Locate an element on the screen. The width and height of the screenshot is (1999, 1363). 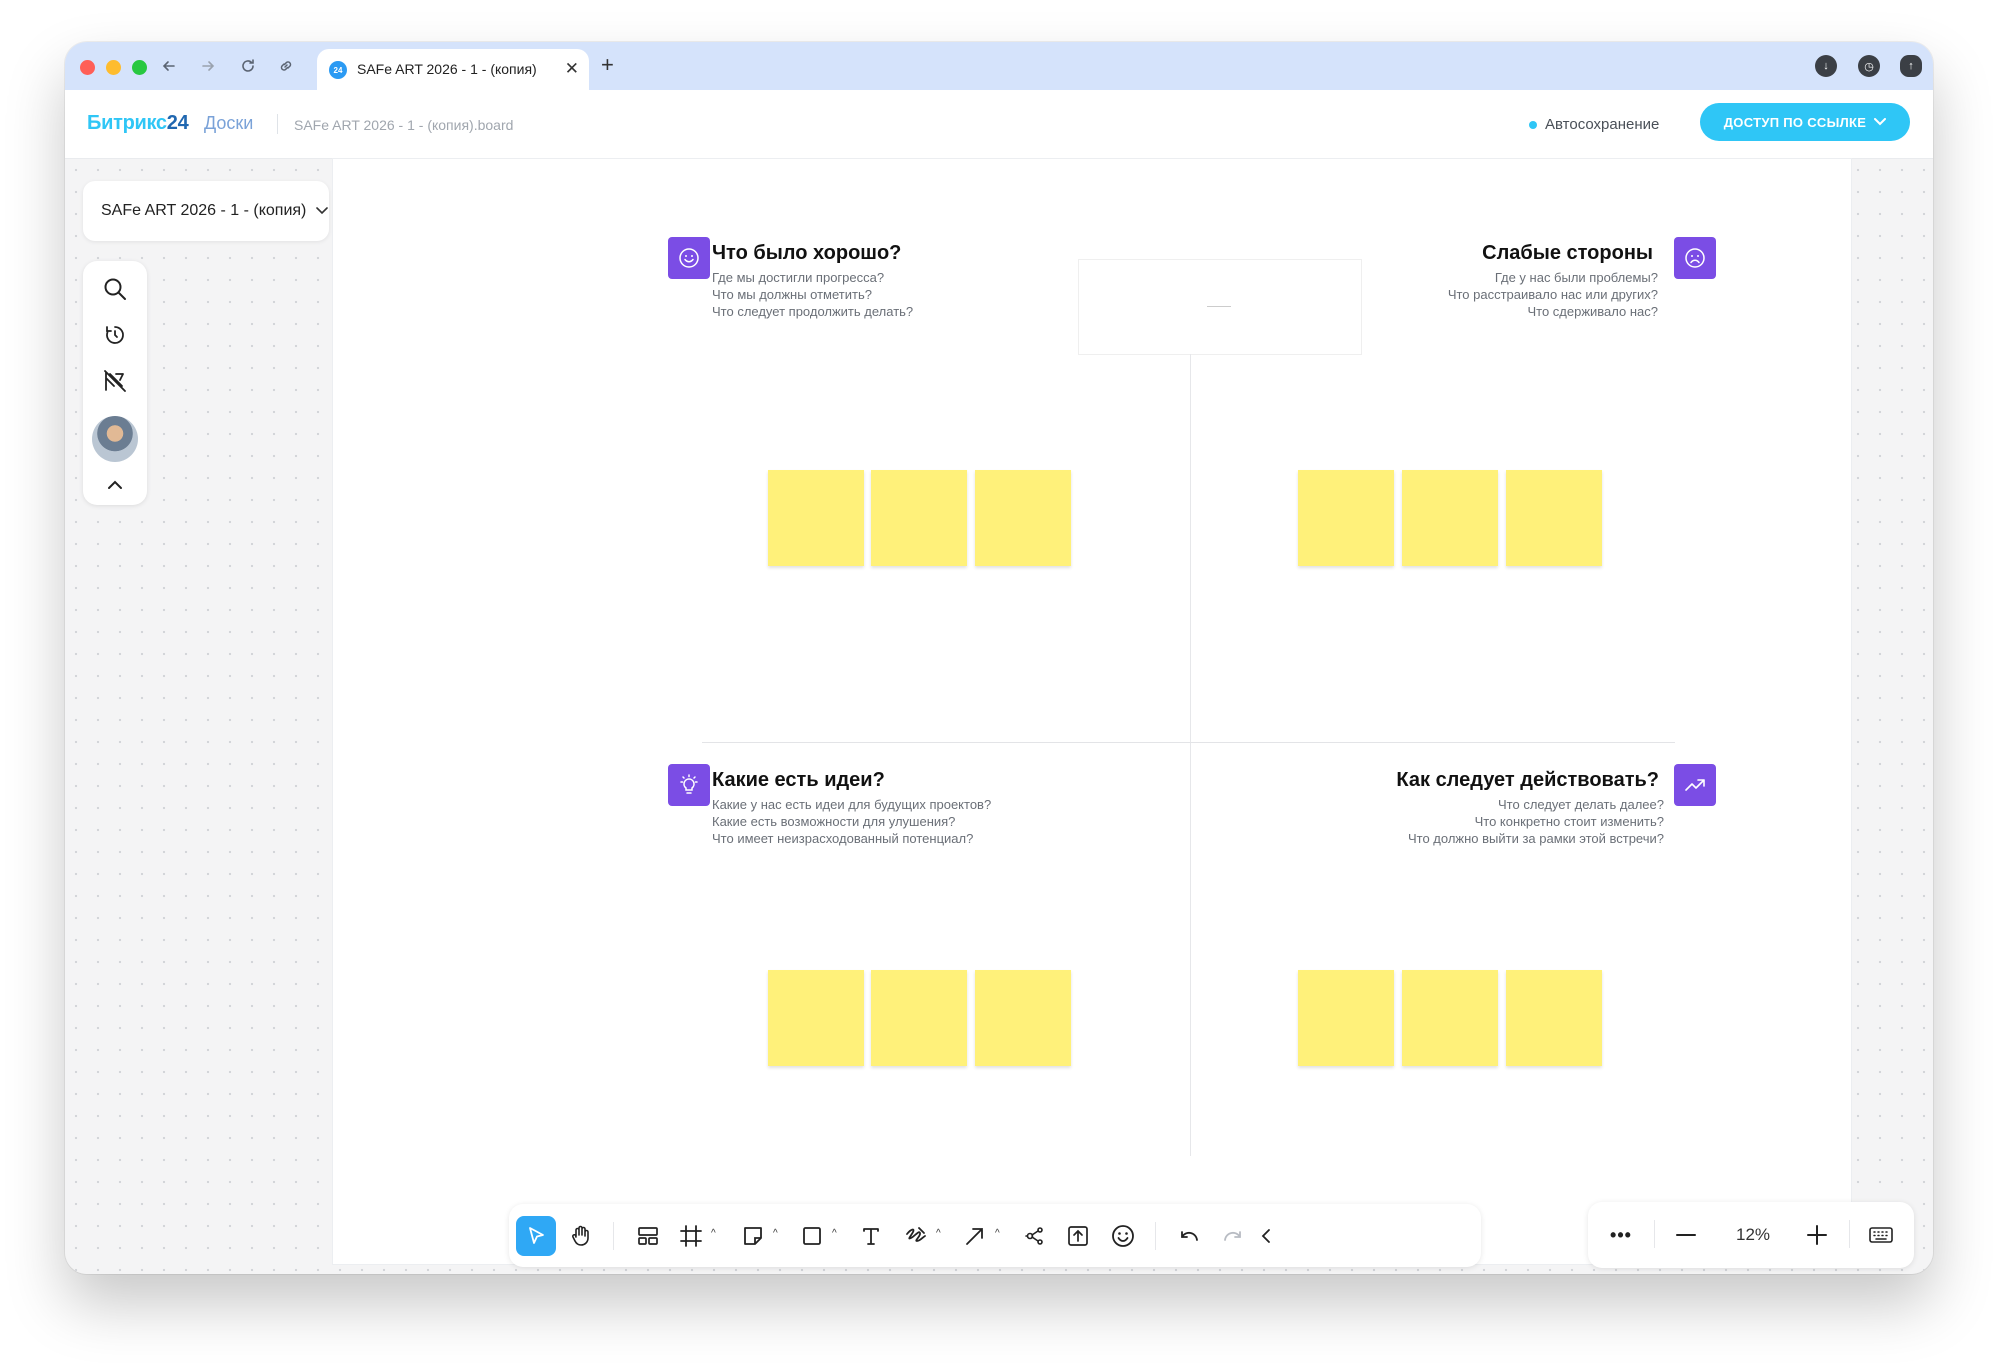
back-arrow-icon is located at coordinates (169, 66).